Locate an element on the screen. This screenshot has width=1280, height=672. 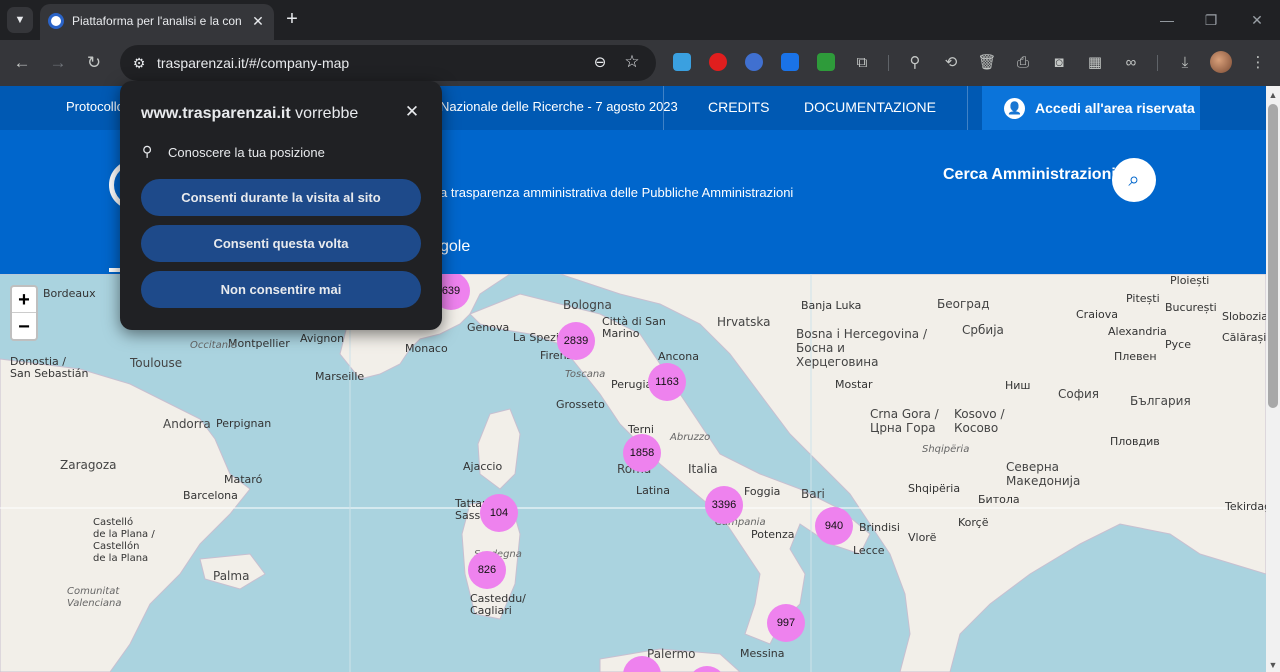
map-cluster-marker: 2839 is located at coordinates (576, 341).